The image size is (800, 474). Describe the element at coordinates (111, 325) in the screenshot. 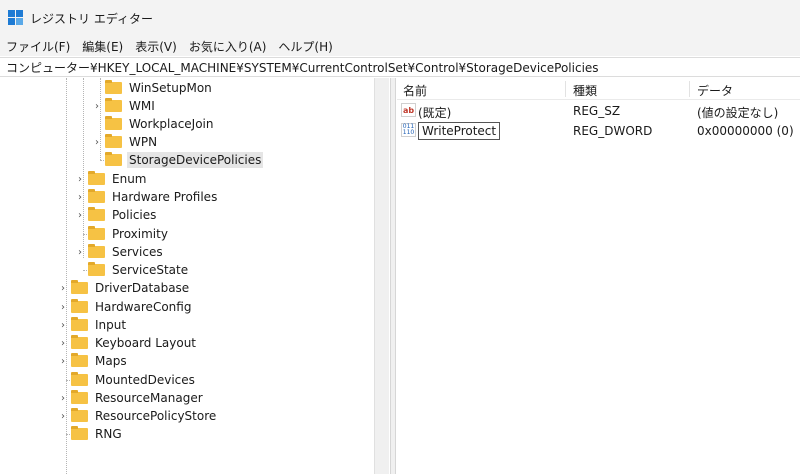

I see `tree-node-label: Input` at that location.